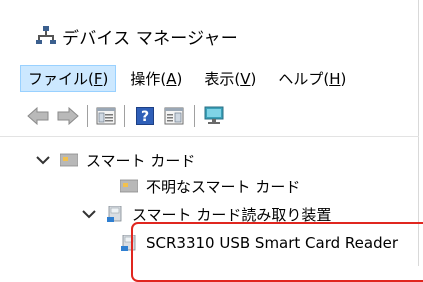 Image resolution: width=423 pixels, height=282 pixels. What do you see at coordinates (171, 78) in the screenshot?
I see `menu-action-mnemonic: A` at bounding box center [171, 78].